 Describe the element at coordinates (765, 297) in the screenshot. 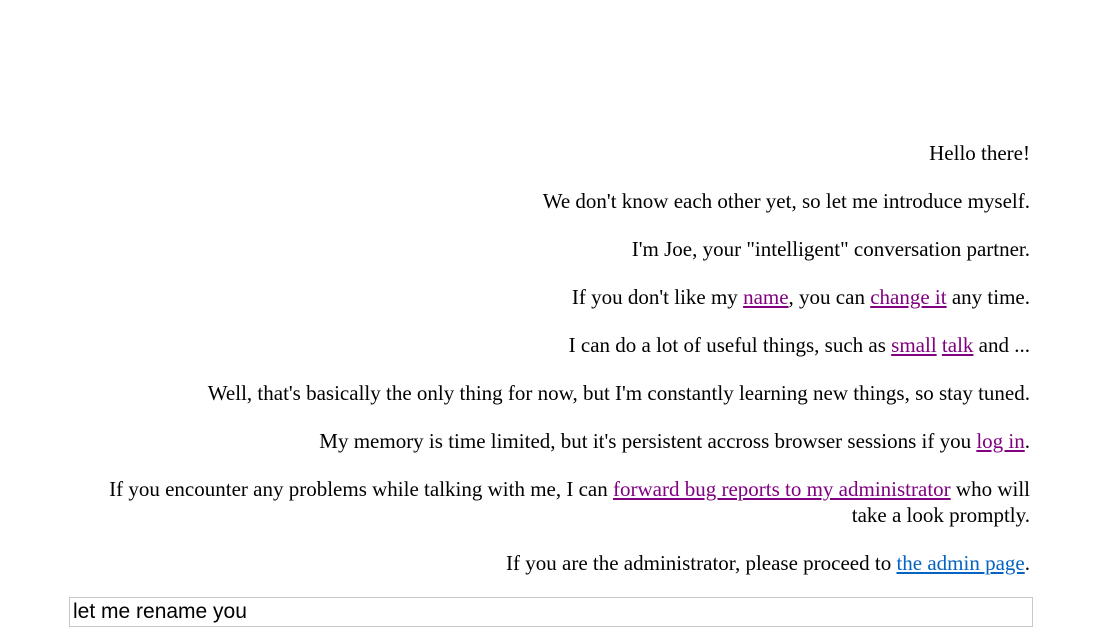

I see `name-link: name` at that location.